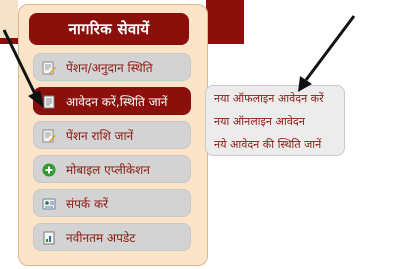  What do you see at coordinates (109, 29) in the screenshot?
I see `panel-title: नागरिक सेवायें` at bounding box center [109, 29].